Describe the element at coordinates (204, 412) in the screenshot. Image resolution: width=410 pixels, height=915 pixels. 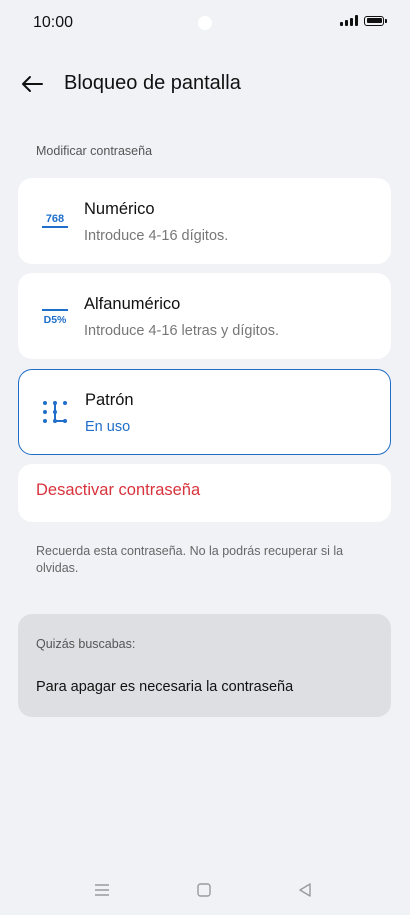
I see `option-pattern: Patrón En uso` at that location.